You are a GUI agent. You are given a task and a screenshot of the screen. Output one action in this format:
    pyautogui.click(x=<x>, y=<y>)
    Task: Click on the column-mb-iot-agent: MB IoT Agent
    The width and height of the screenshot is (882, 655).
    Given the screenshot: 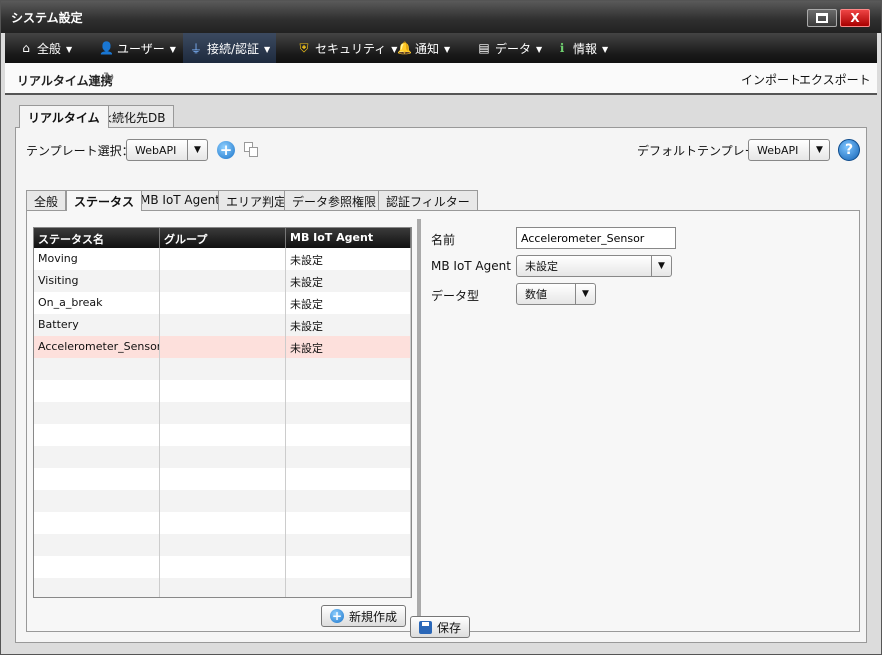 What is the action you would take?
    pyautogui.click(x=348, y=238)
    